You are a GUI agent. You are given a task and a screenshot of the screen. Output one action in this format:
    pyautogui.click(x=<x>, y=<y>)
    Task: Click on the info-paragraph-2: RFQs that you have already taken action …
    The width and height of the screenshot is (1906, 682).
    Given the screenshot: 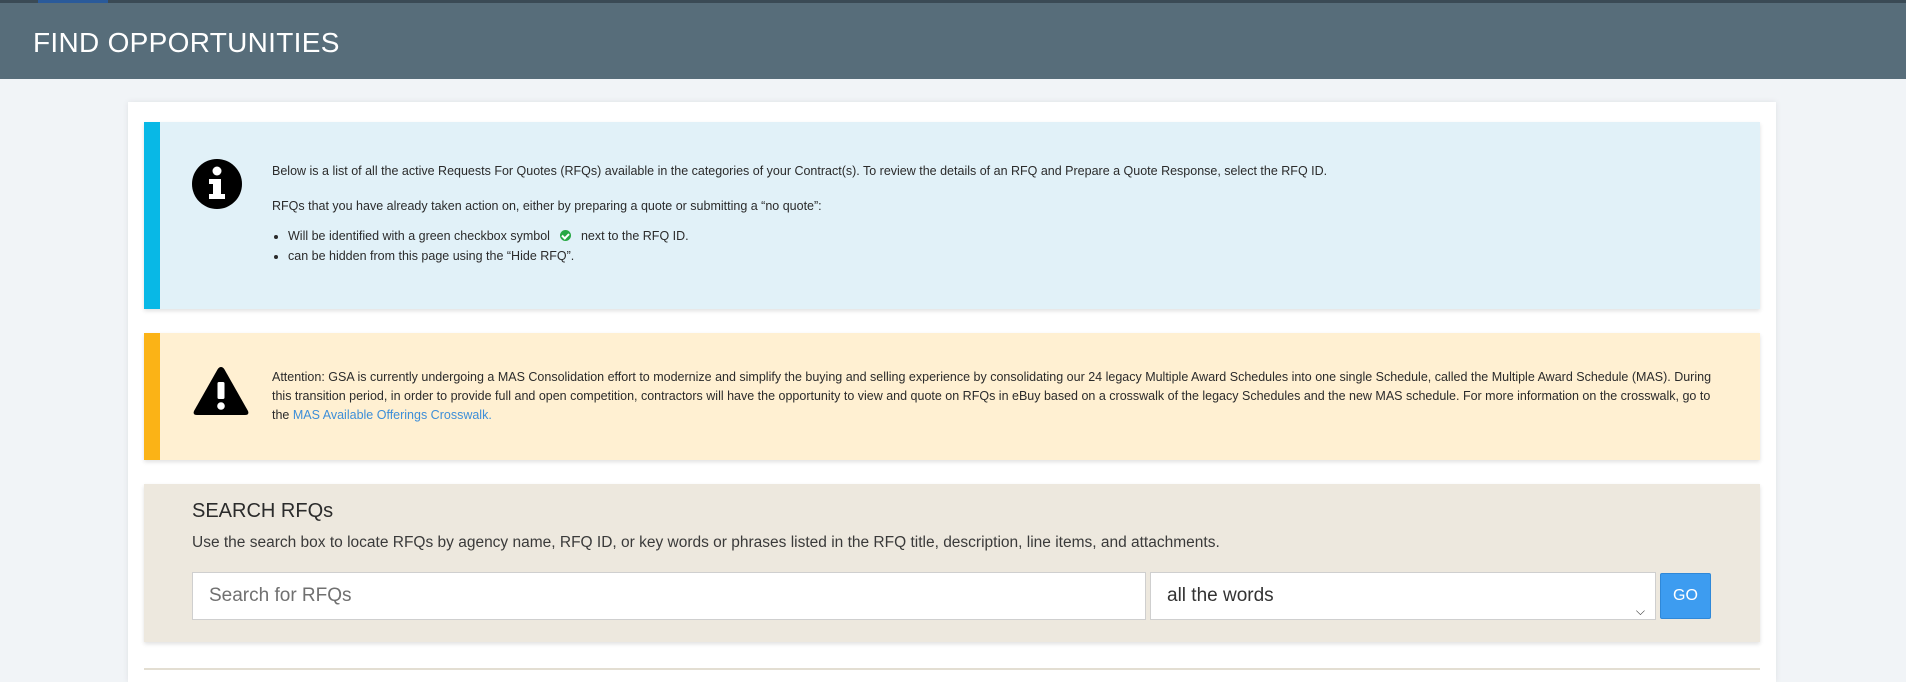 What is the action you would take?
    pyautogui.click(x=547, y=206)
    